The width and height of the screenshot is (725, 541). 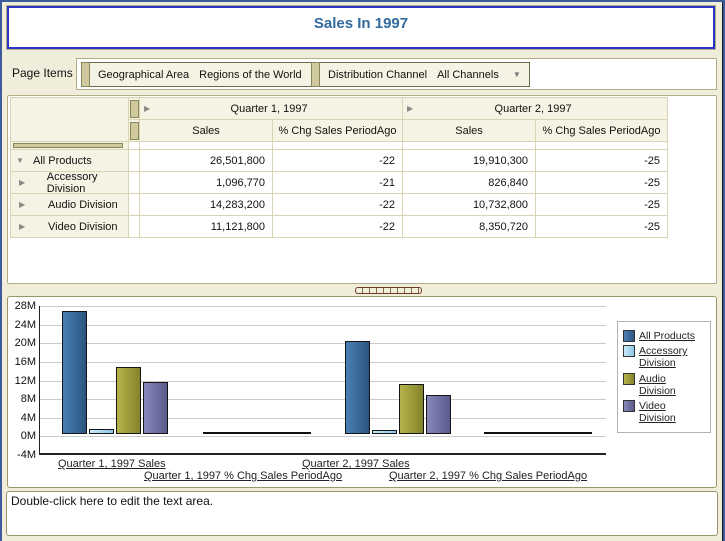 I want to click on y-tick-label: 8M, so click(x=28, y=399).